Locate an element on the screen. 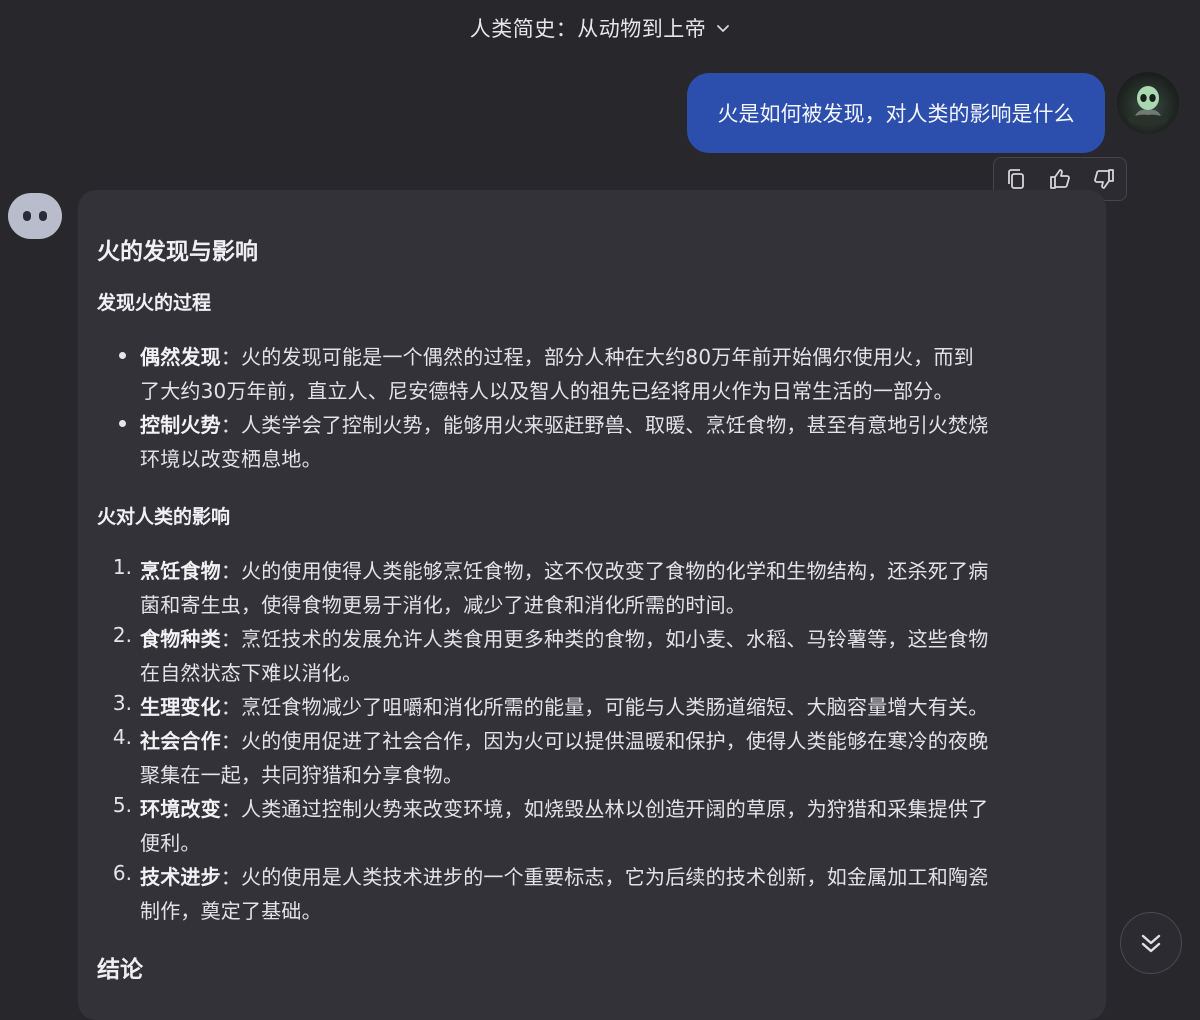  chevron-down-icon is located at coordinates (723, 28).